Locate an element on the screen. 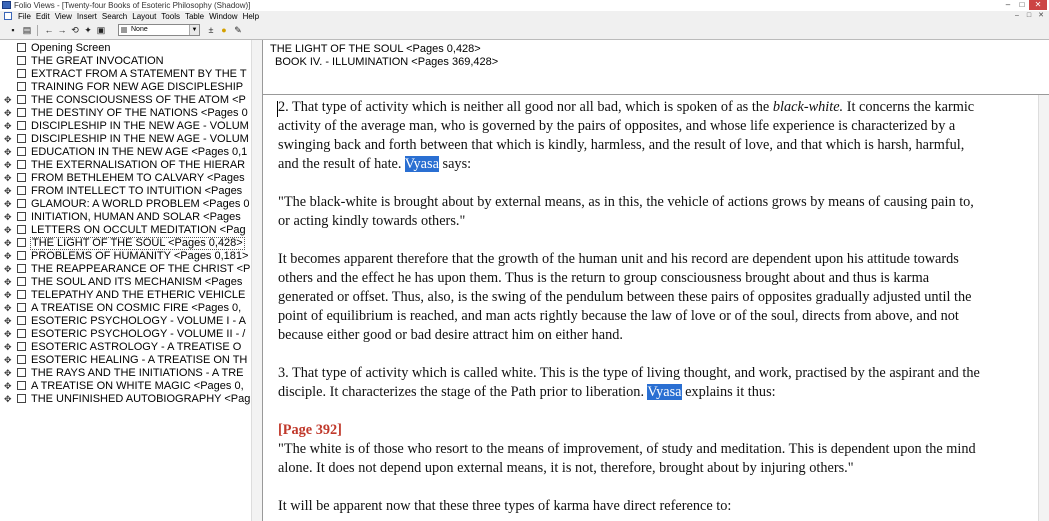  tree-item: ✥ THE EXTERNALISATION OF THE HIERAR is located at coordinates (125, 165).